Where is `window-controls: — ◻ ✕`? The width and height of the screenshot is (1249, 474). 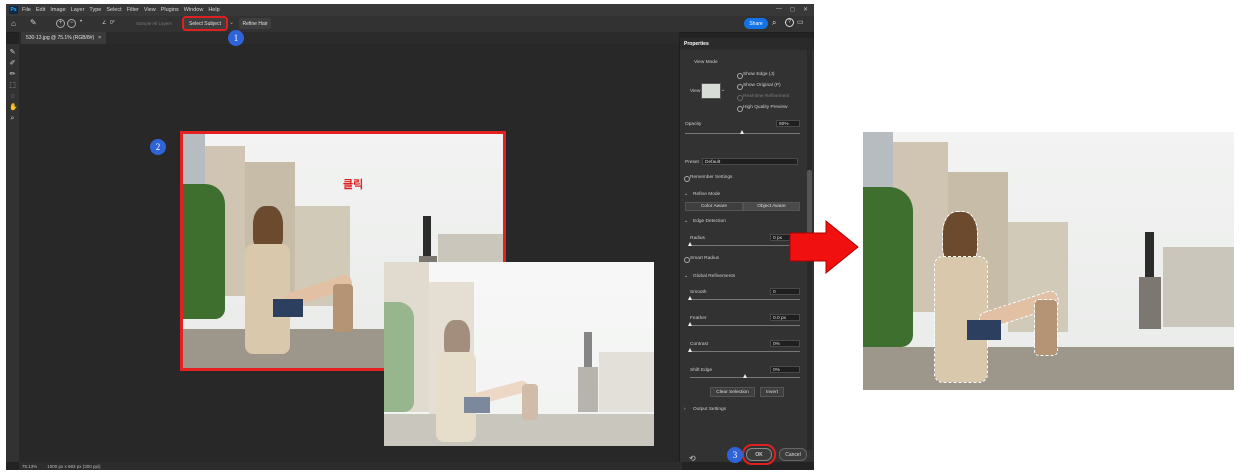
window-controls: — ◻ ✕ is located at coordinates (792, 9).